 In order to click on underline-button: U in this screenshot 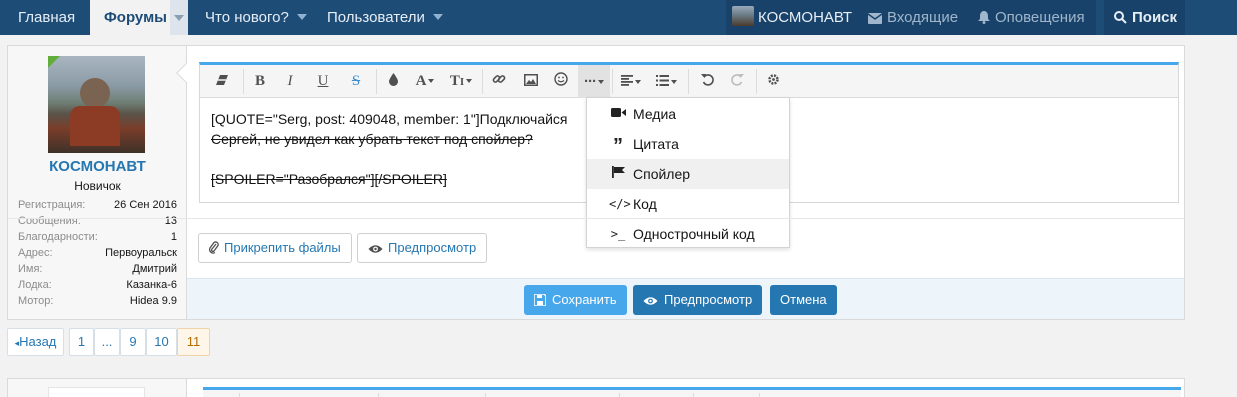, I will do `click(323, 81)`.